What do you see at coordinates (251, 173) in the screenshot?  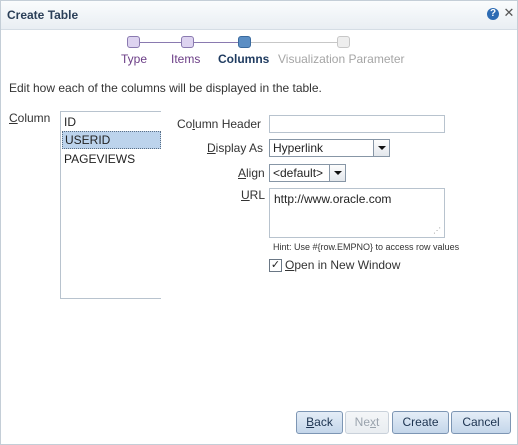 I see `align-label: Align` at bounding box center [251, 173].